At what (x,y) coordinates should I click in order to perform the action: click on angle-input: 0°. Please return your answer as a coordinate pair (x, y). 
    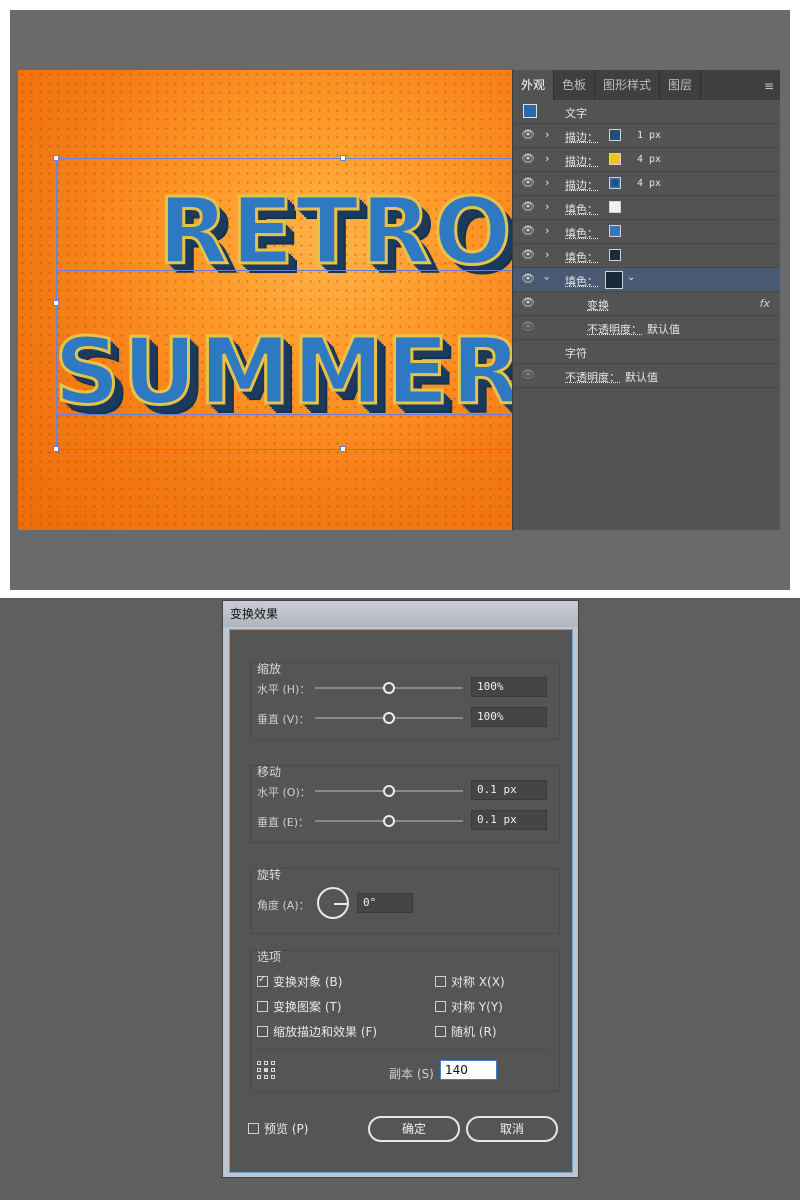
    Looking at the image, I should click on (385, 903).